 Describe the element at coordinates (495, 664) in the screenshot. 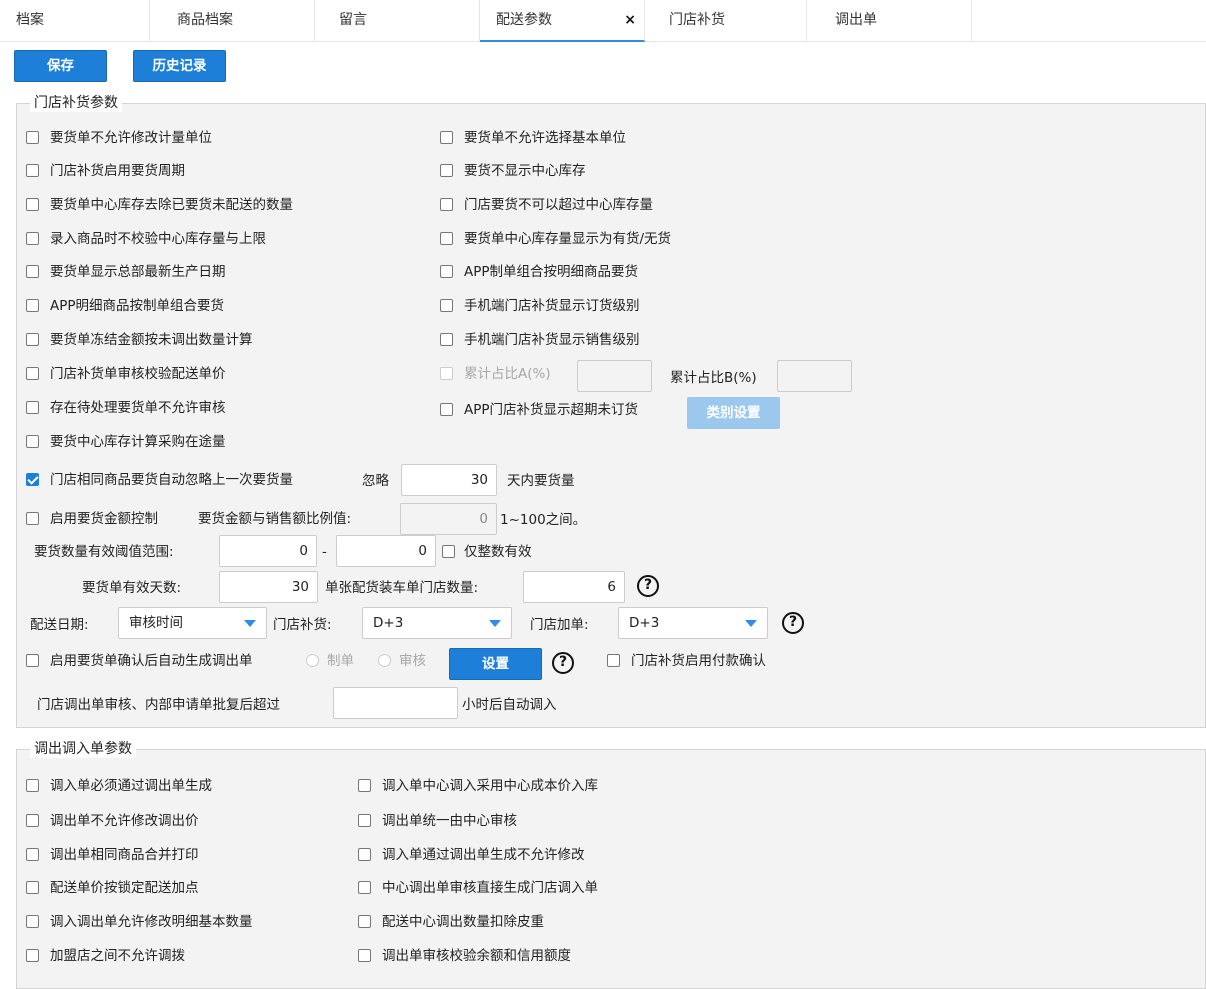

I see `settings-button: 设置` at that location.